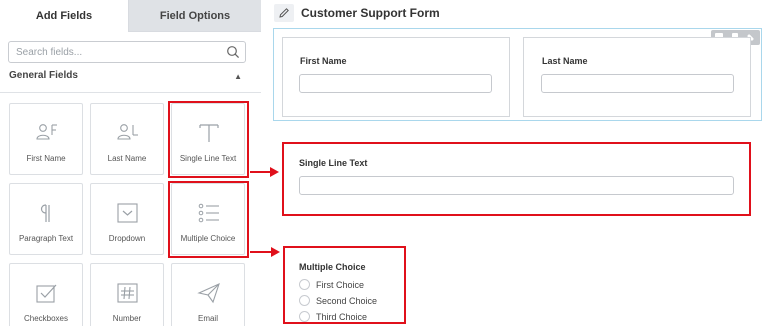  I want to click on field-tile-email: Email, so click(208, 294).